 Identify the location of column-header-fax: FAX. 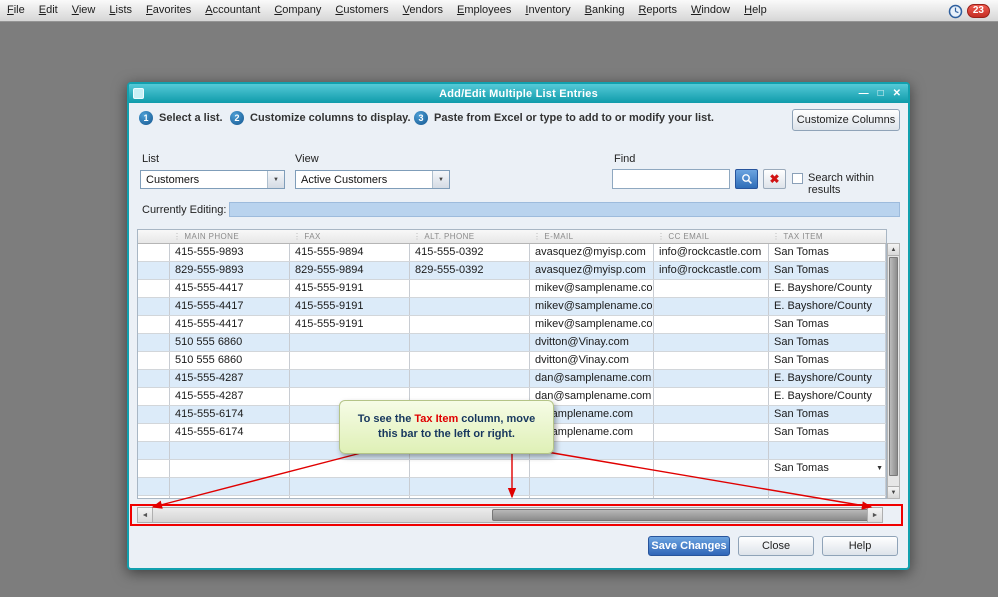
(350, 236).